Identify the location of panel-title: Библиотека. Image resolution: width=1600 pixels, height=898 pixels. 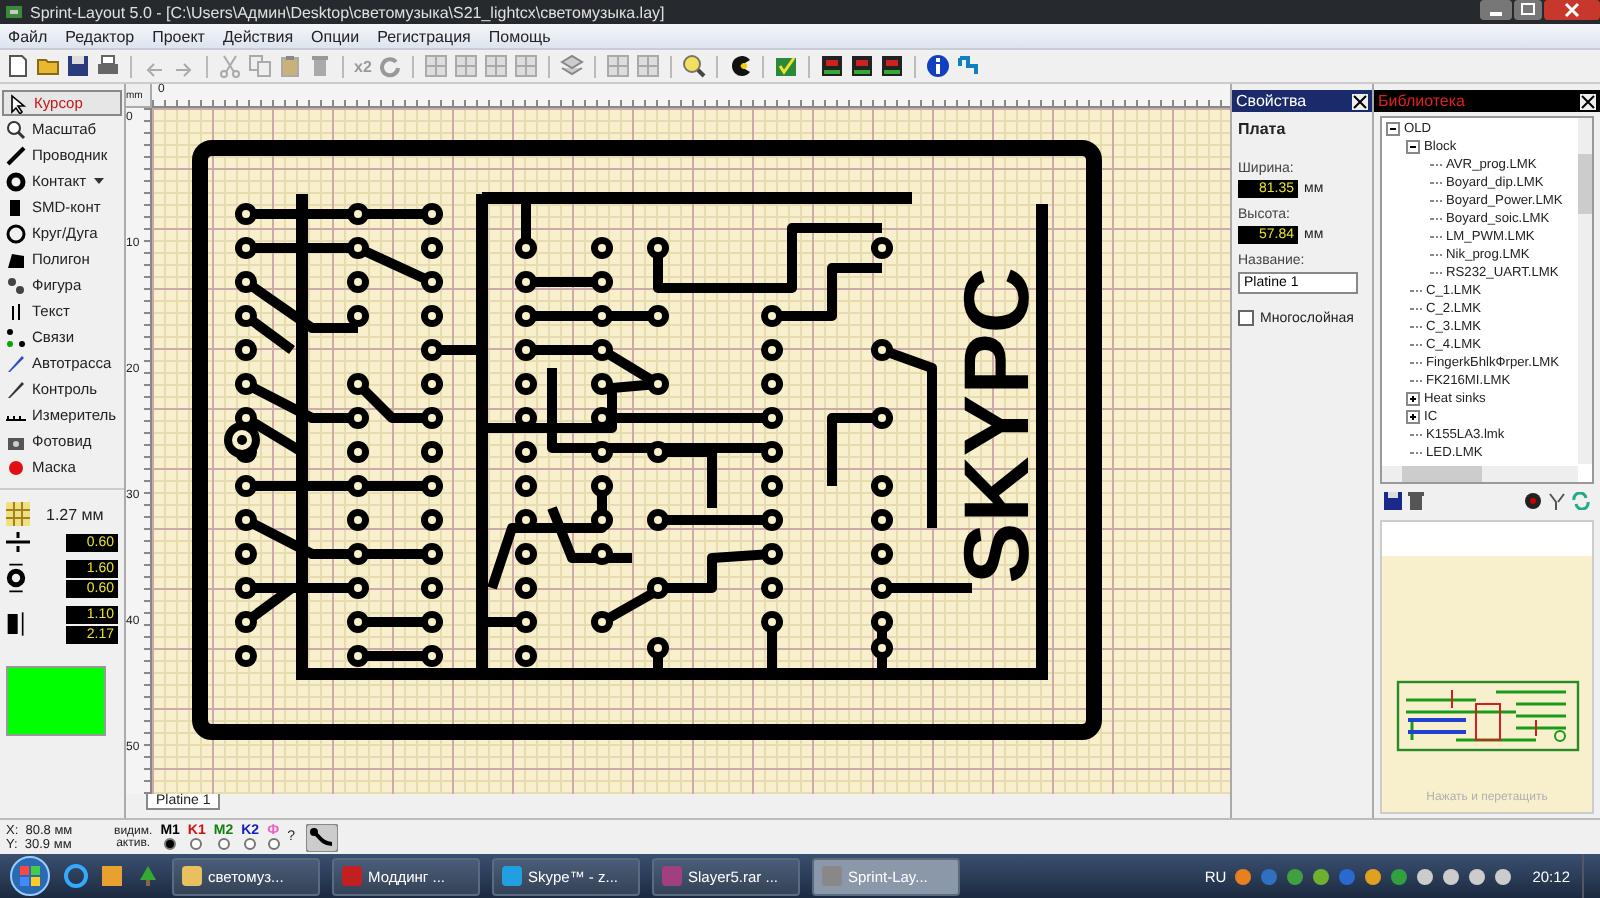
(1421, 101).